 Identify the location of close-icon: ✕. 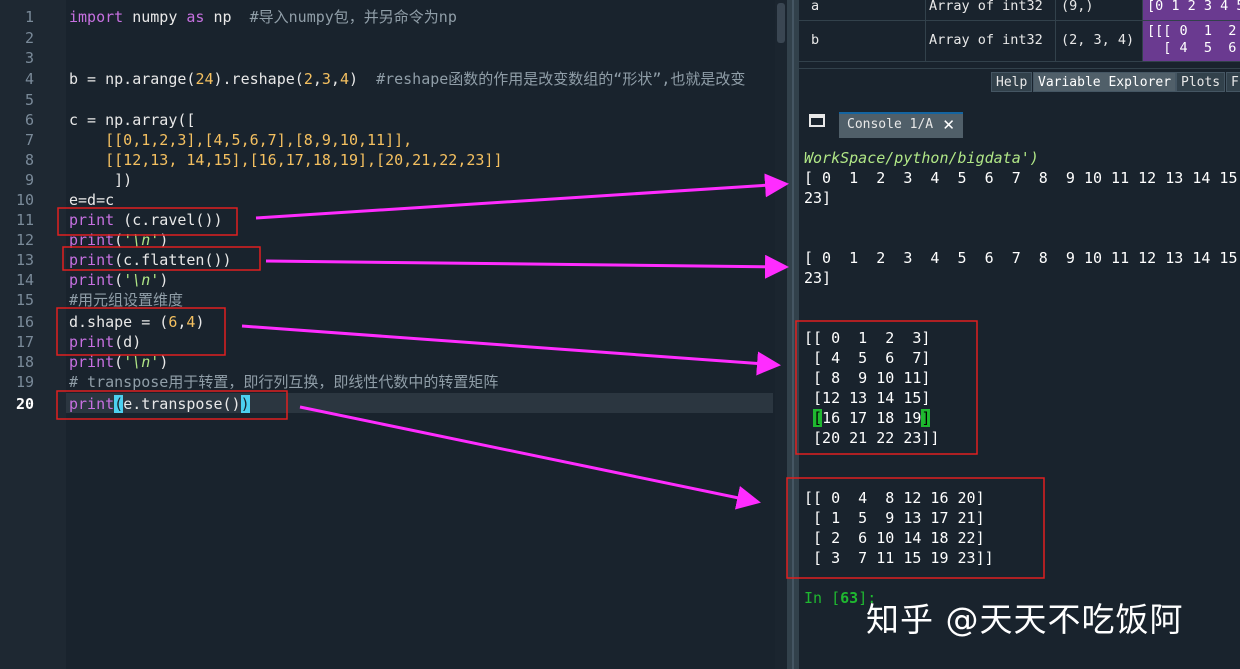
(948, 125).